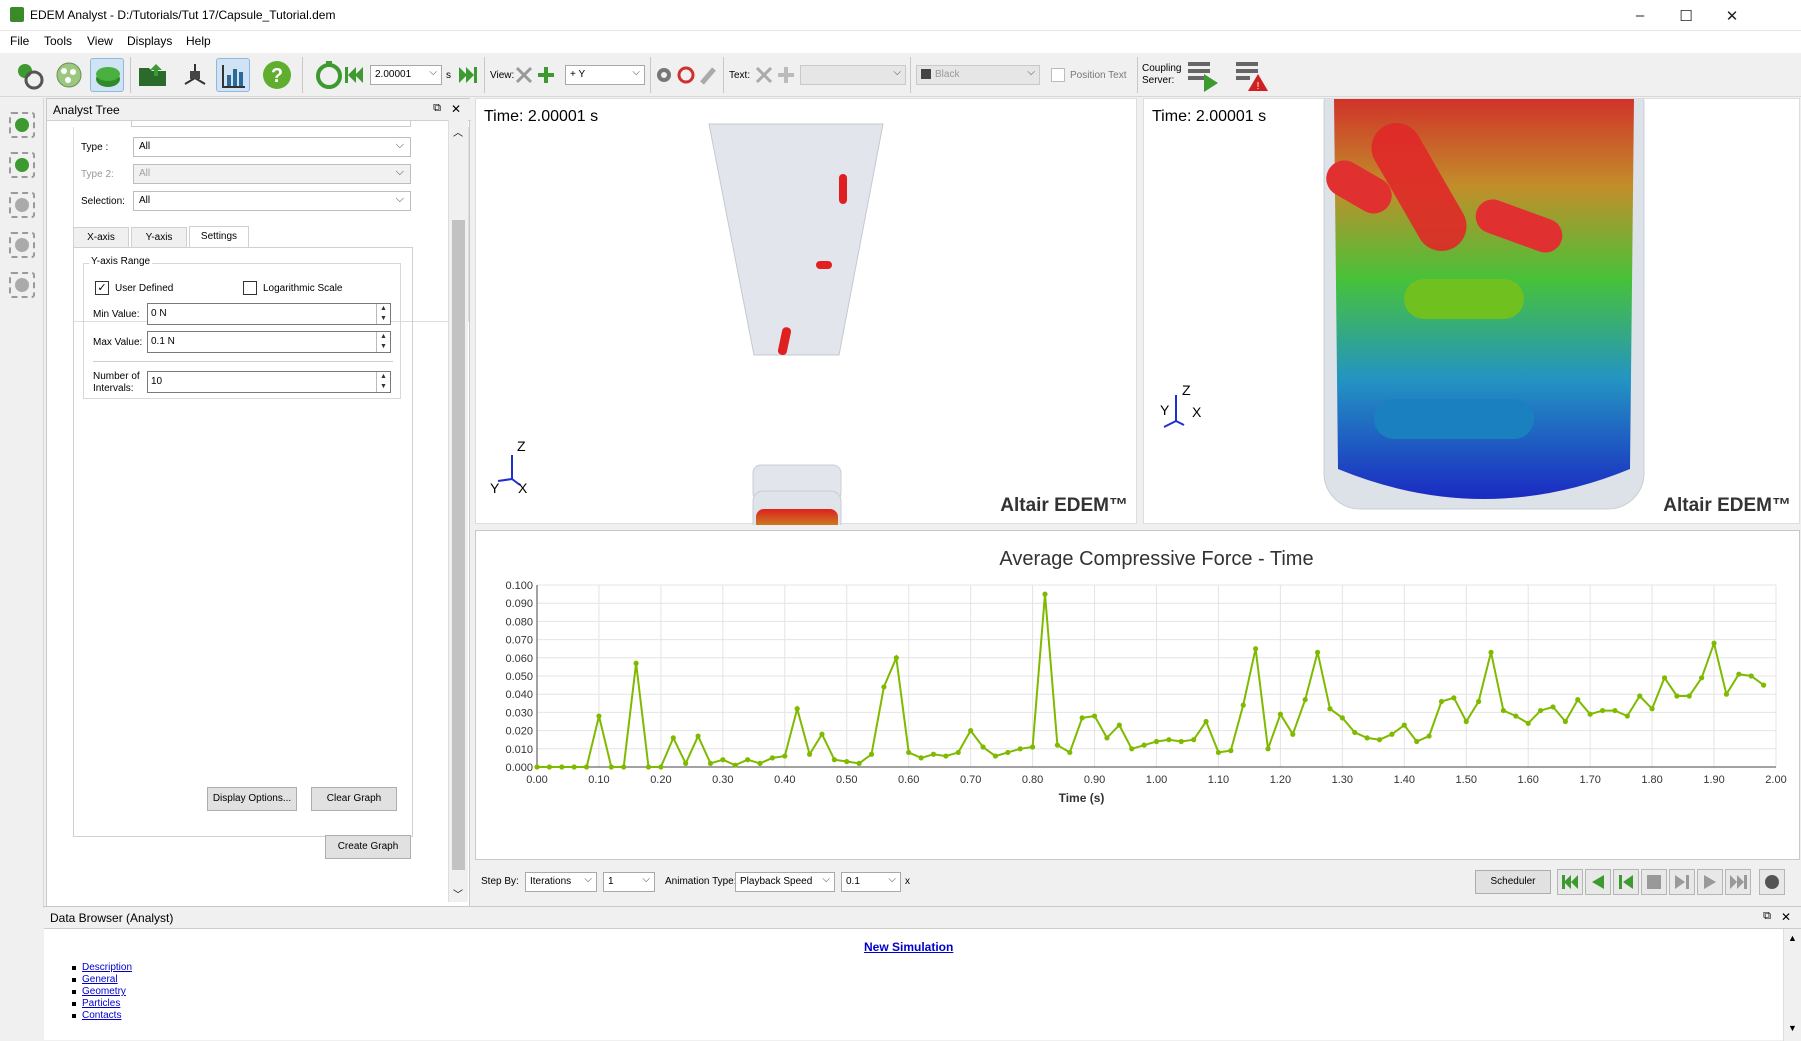 This screenshot has width=1801, height=1041. Describe the element at coordinates (29, 75) in the screenshot. I see `query-icon` at that location.